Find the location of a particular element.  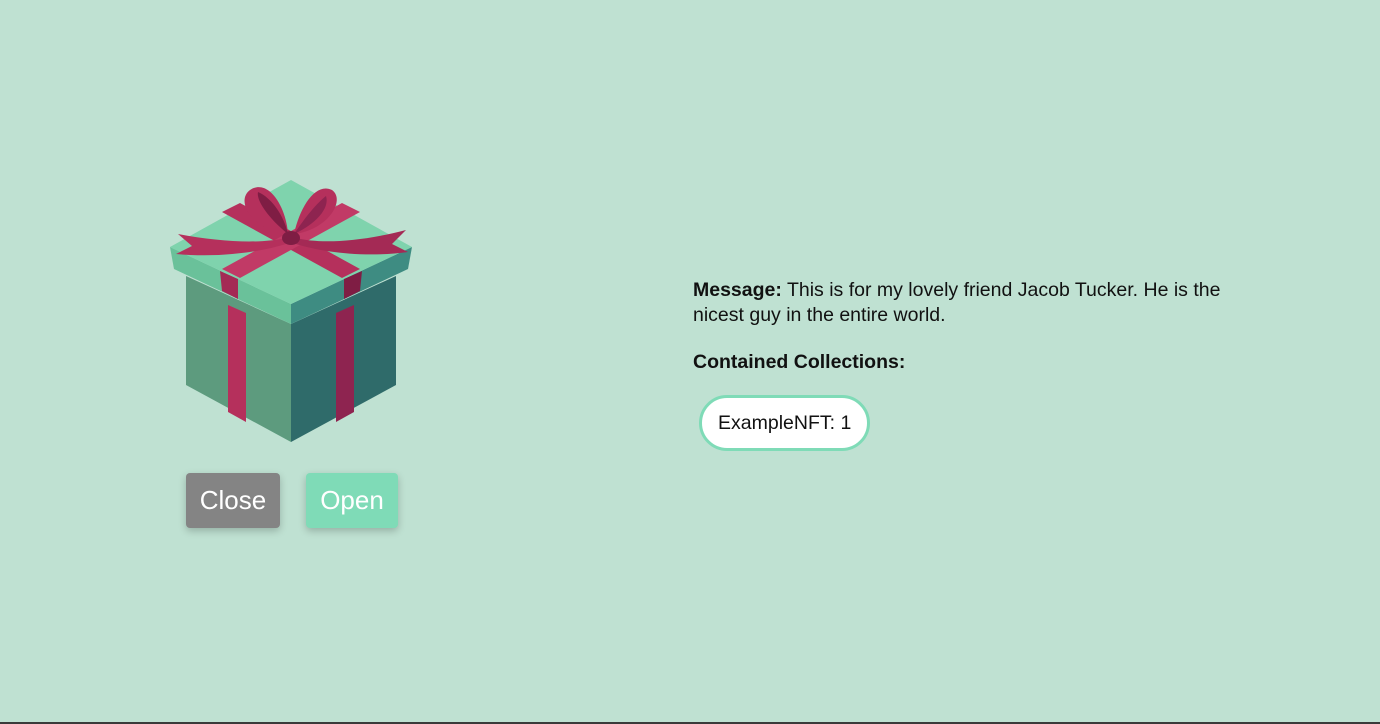

message-label: Message: is located at coordinates (737, 290).